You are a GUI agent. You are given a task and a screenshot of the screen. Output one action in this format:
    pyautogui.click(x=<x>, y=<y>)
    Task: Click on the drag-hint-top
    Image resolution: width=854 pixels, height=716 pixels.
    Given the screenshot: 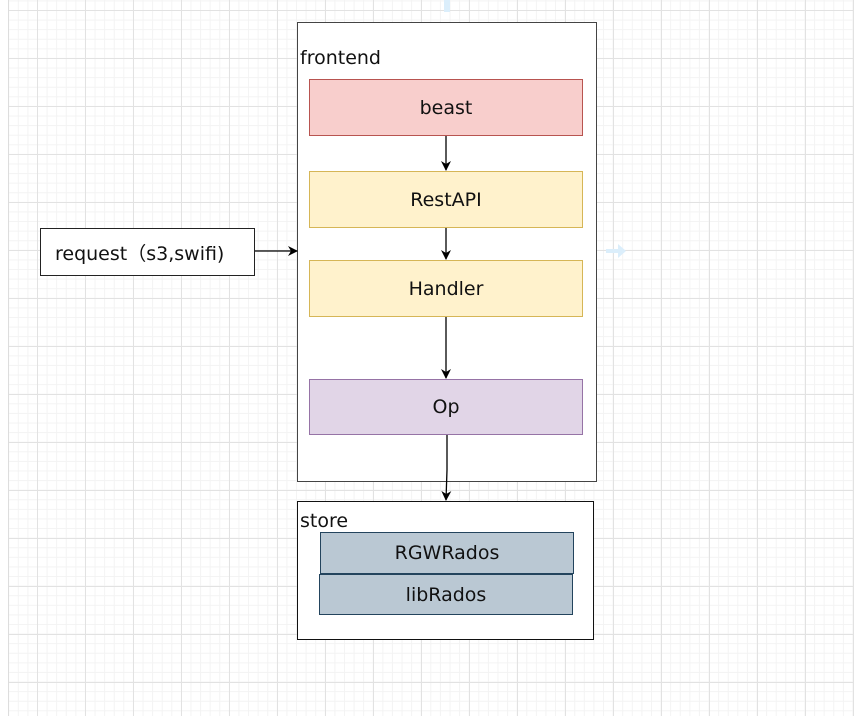 What is the action you would take?
    pyautogui.click(x=447, y=6)
    